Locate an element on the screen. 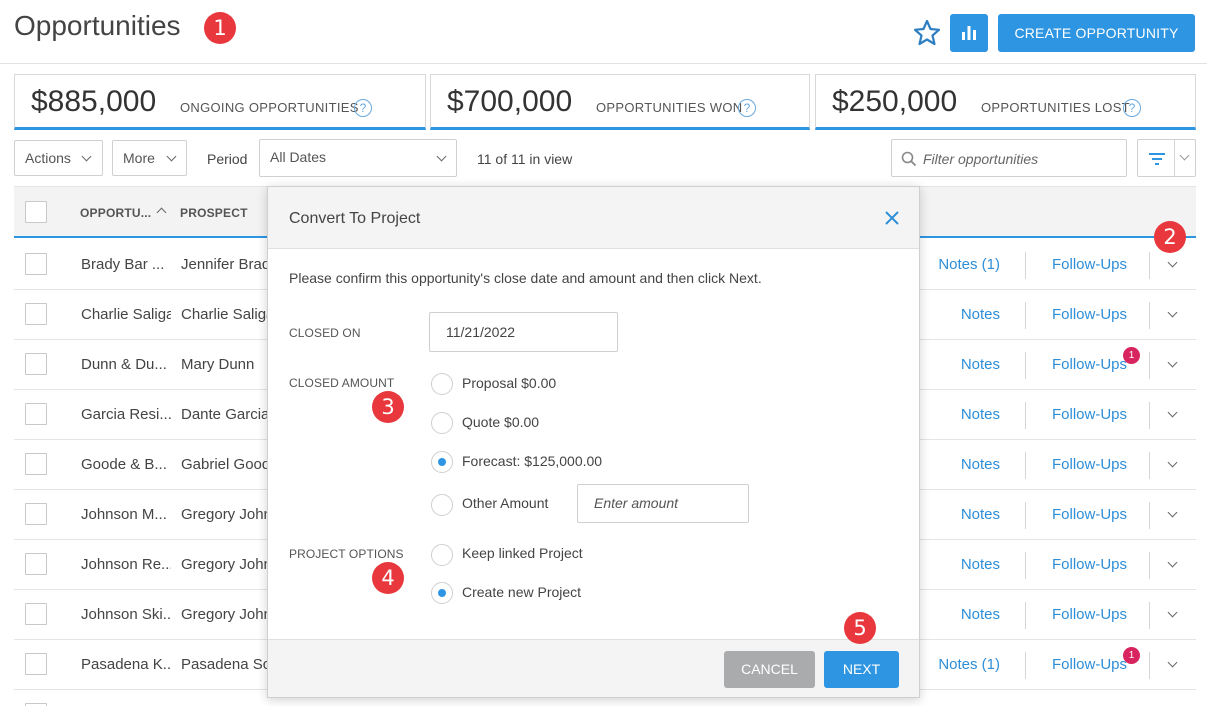 This screenshot has width=1207, height=706. period-select: All Dates is located at coordinates (358, 158).